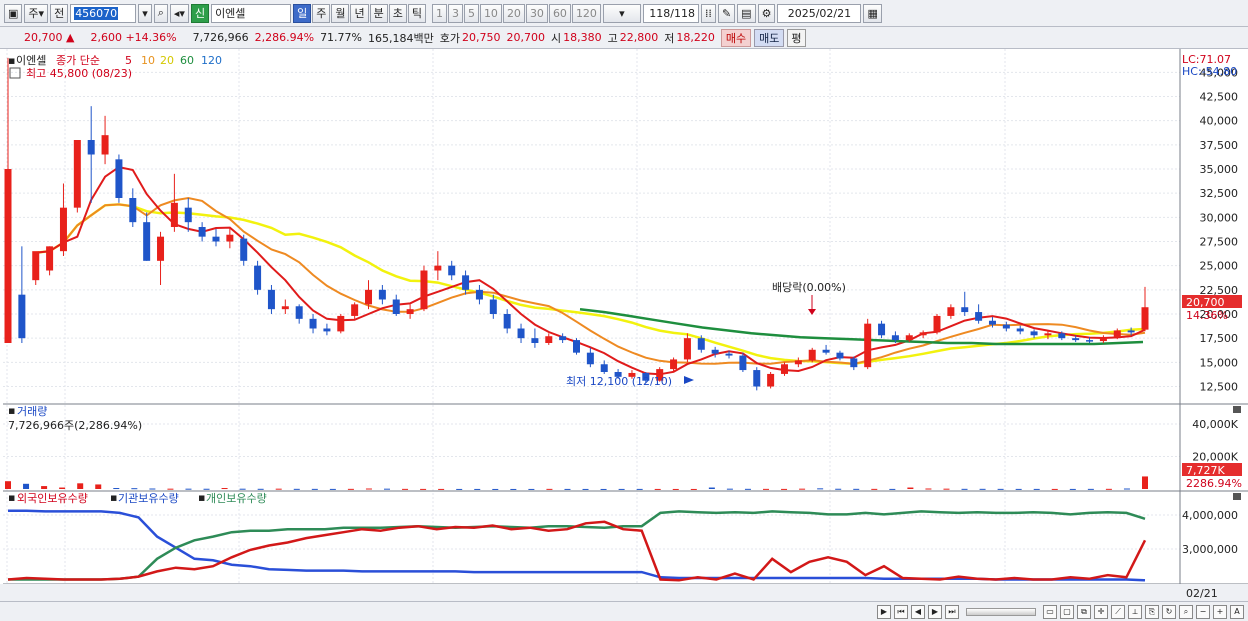 This screenshot has height=621, width=1248. I want to click on legend-ma20: 20, so click(167, 60).